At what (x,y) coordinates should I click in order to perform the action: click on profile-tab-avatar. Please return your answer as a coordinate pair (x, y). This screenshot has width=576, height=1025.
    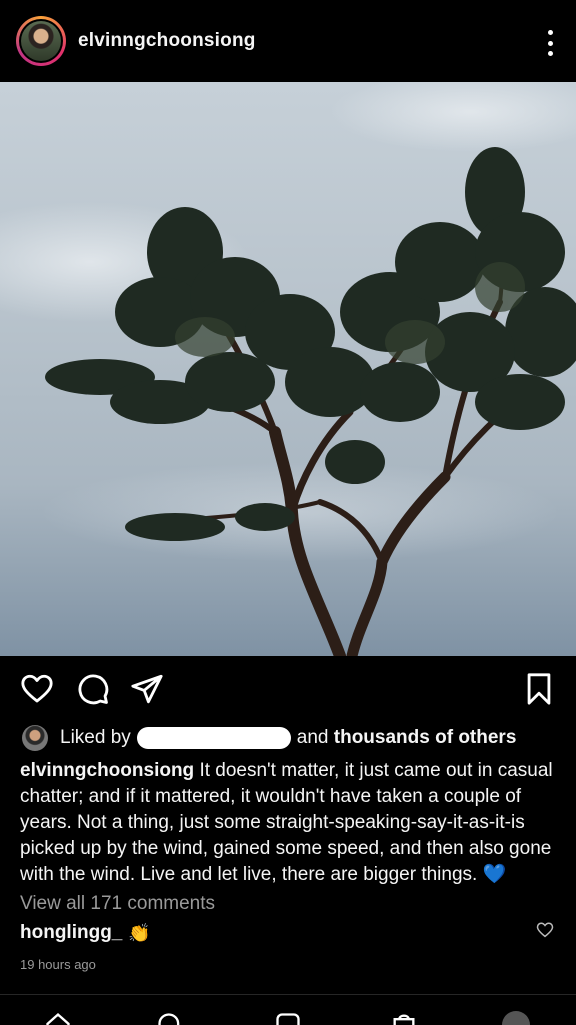
    Looking at the image, I should click on (516, 1018).